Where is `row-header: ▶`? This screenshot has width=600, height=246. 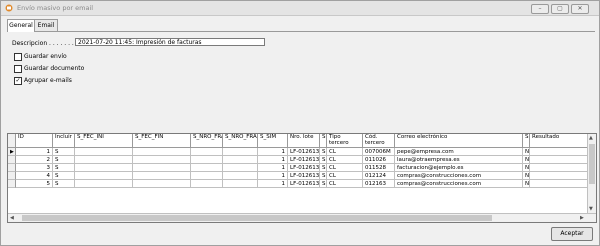 row-header: ▶ is located at coordinates (12, 152).